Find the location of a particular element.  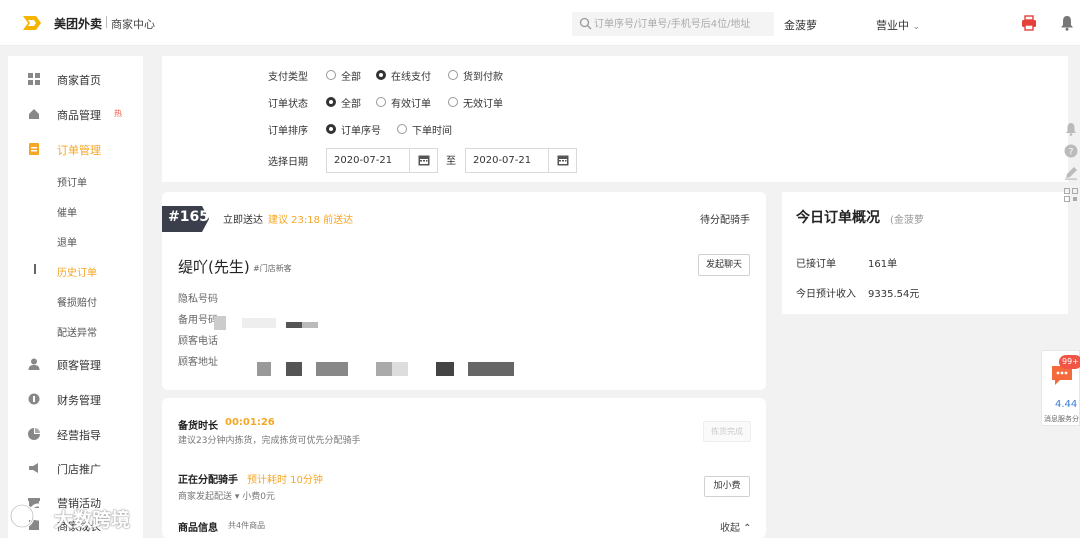

income-value: 9335.54元 is located at coordinates (894, 294).